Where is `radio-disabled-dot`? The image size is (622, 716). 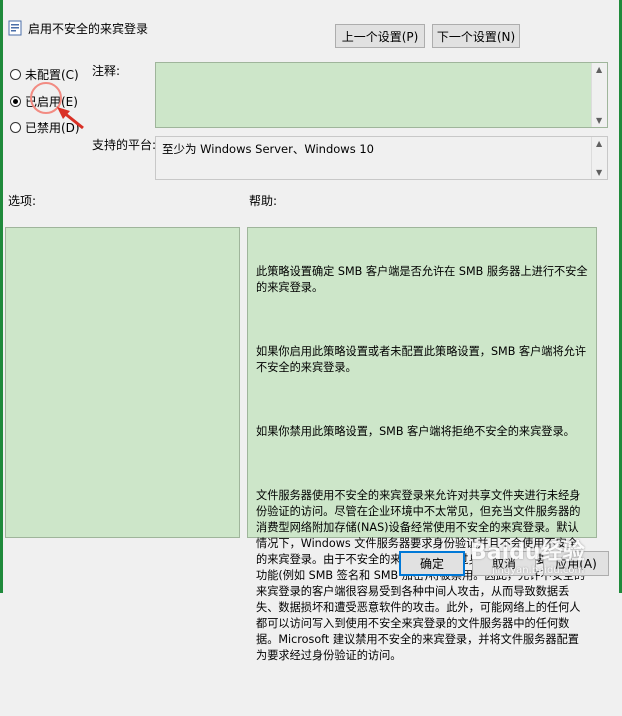 radio-disabled-dot is located at coordinates (15, 127).